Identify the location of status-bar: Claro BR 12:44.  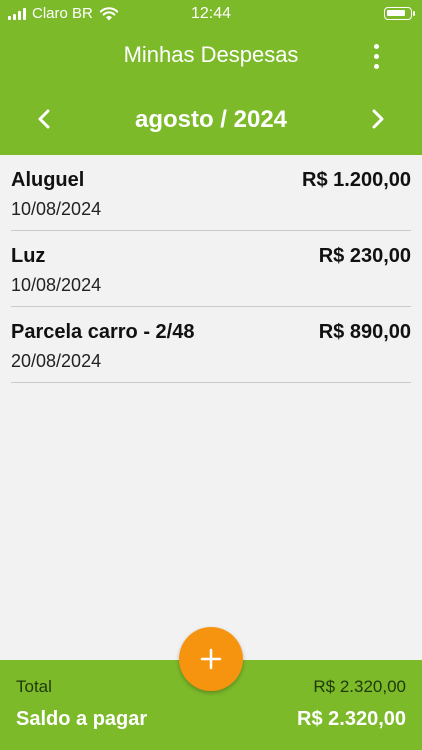
(211, 14).